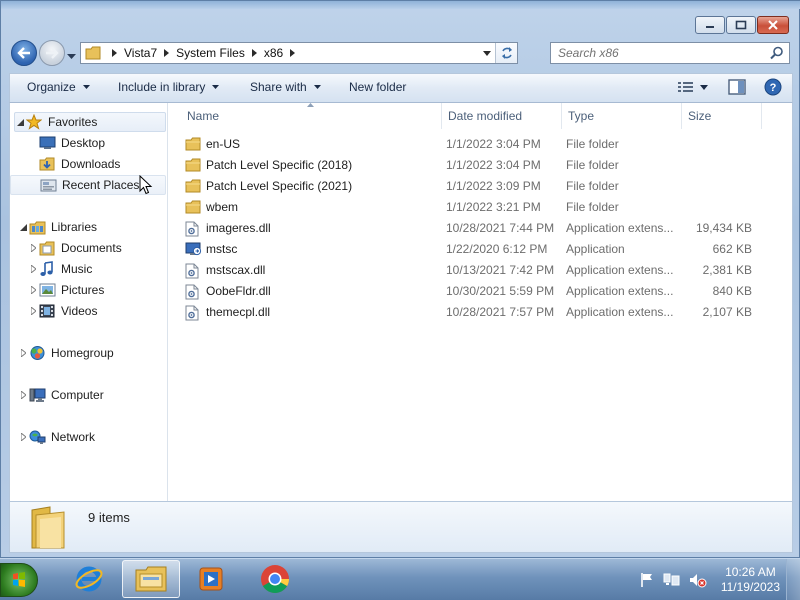 Image resolution: width=800 pixels, height=600 pixels. I want to click on downloads-label: Downloads, so click(91, 164).